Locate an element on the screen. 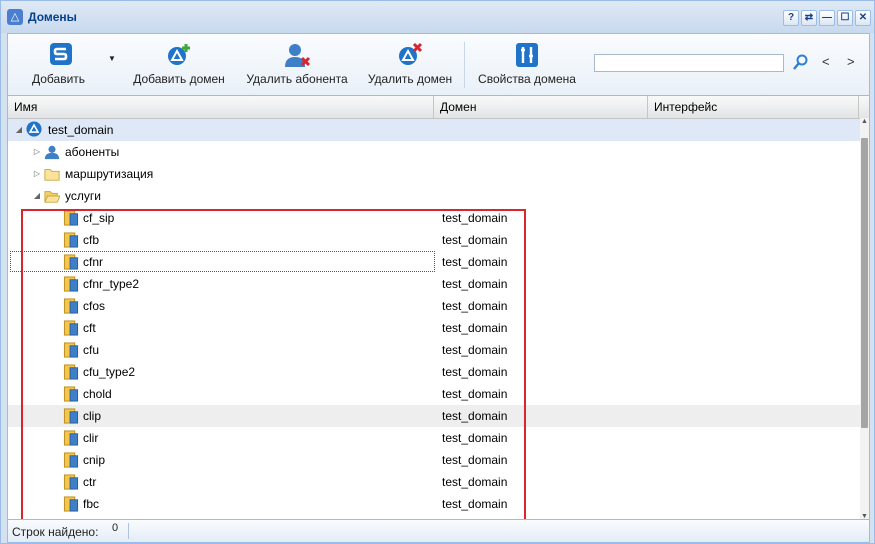 This screenshot has width=875, height=544. tree-node-label: абоненты is located at coordinates (92, 152).